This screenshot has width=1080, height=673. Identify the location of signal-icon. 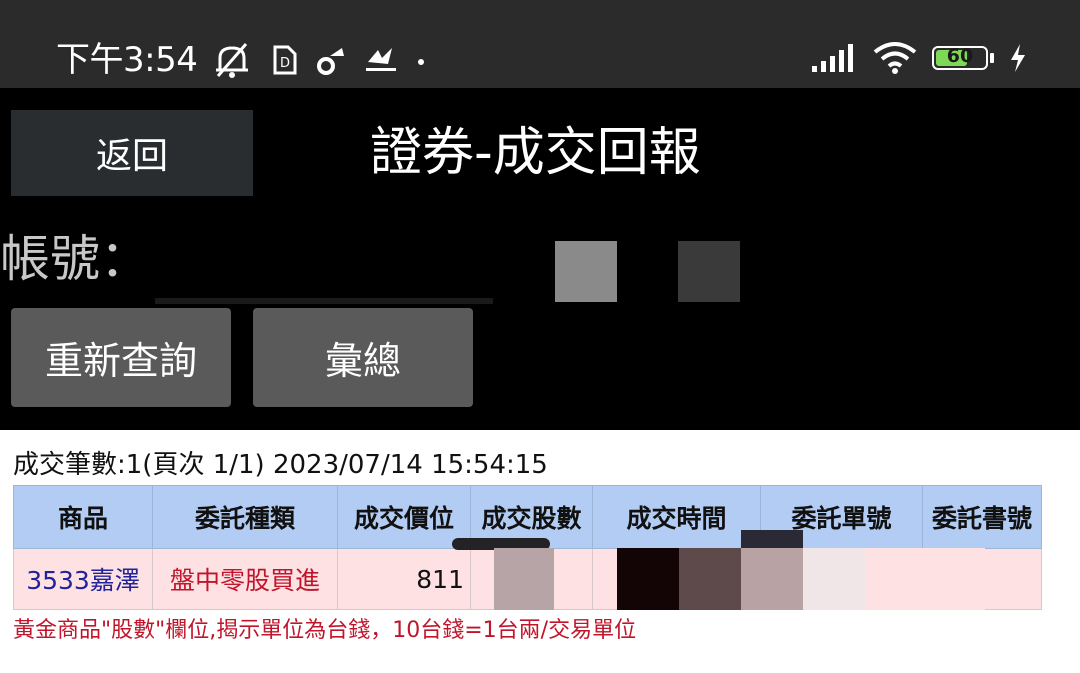
(832, 58).